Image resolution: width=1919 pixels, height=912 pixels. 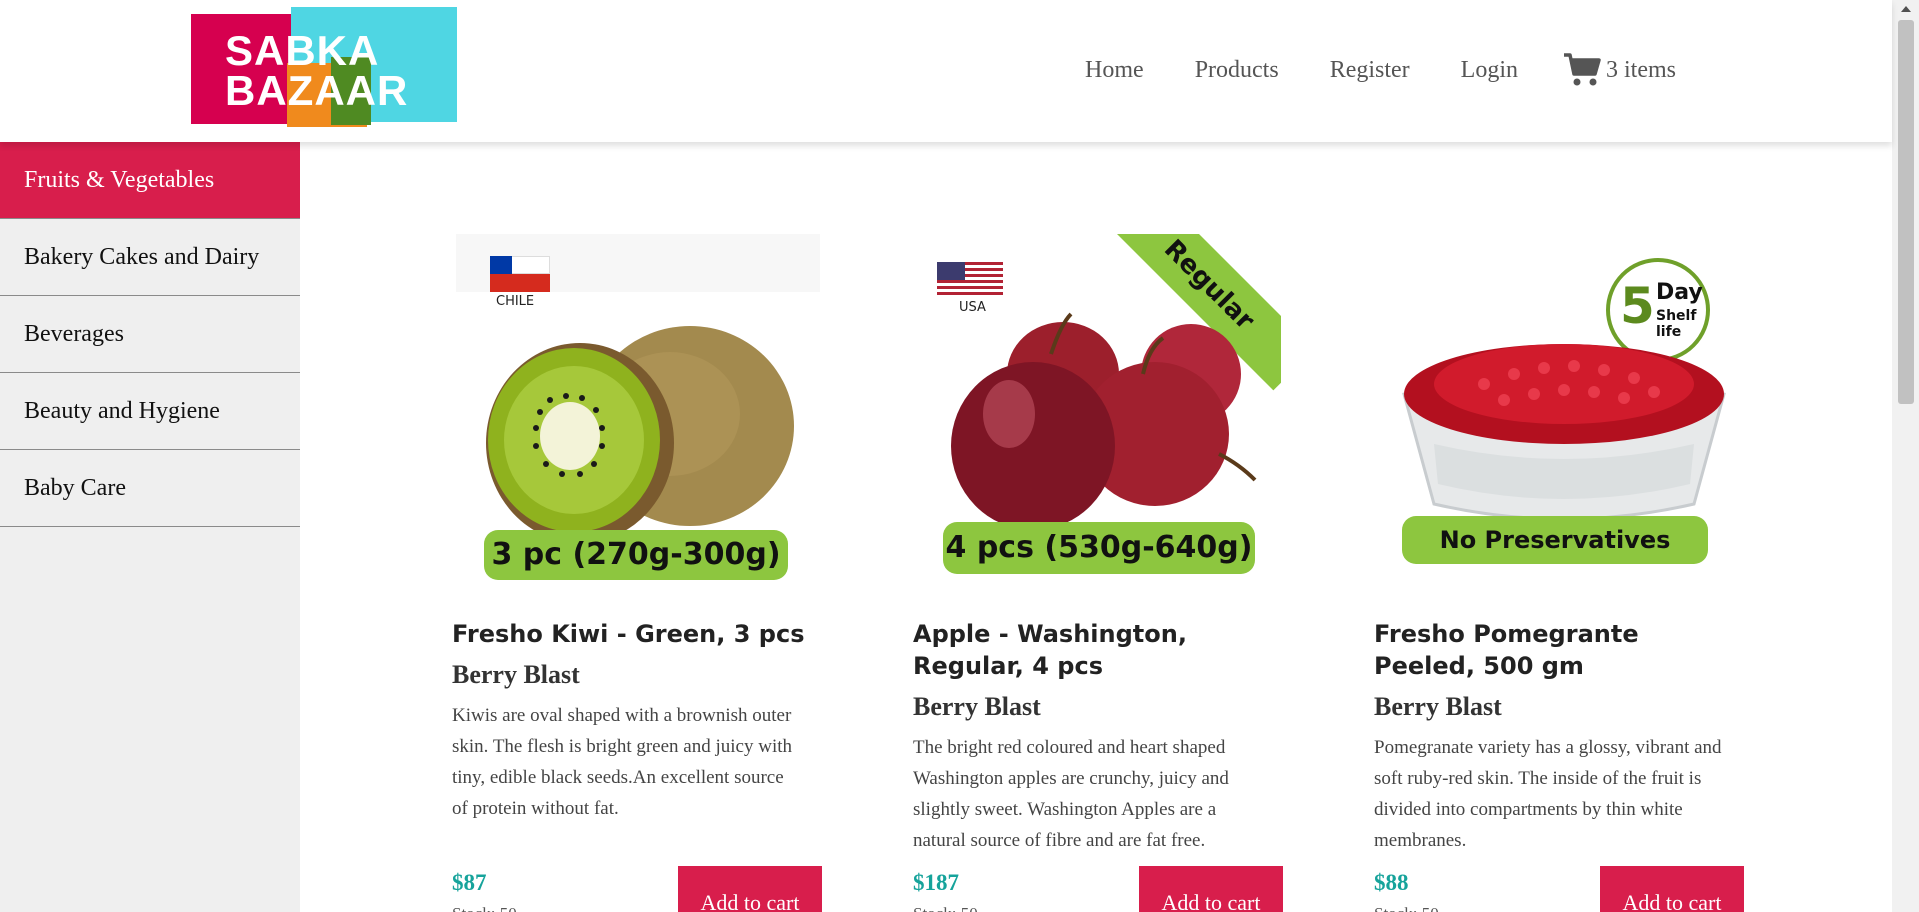 I want to click on product-image-pomegranate: 5 Day Shelf life No Preservatives, so click(x=1558, y=414).